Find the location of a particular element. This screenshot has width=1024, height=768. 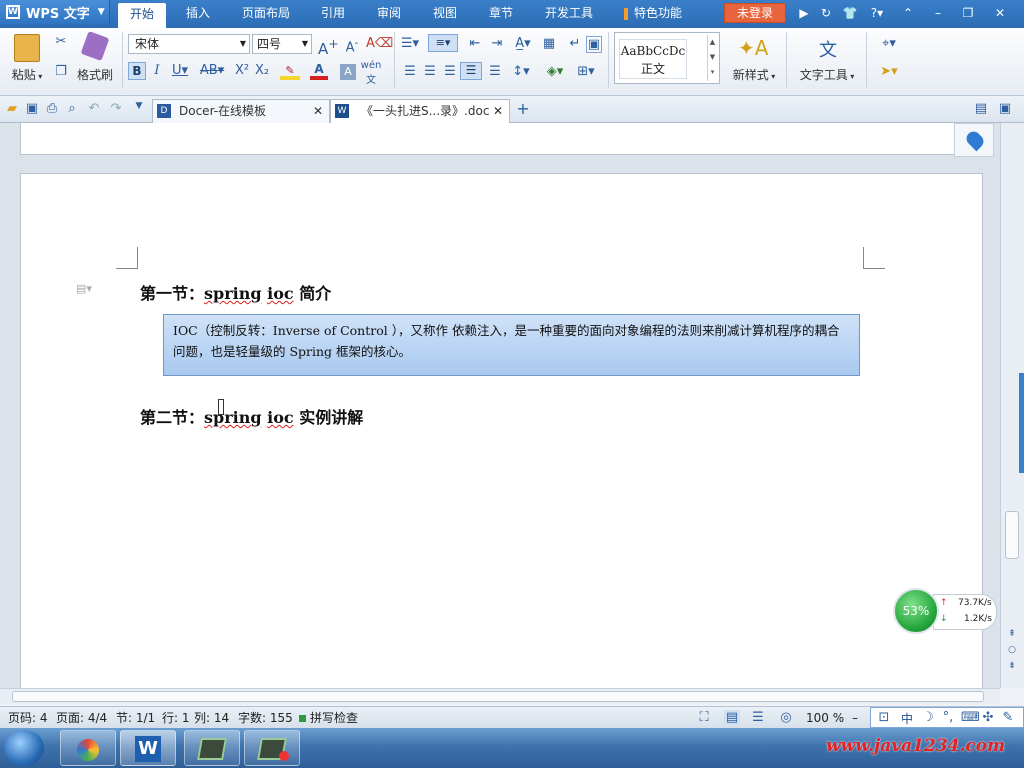

style-gallery: AaBbCcDc 正文 ▲ ▼ ▾ is located at coordinates (667, 58).